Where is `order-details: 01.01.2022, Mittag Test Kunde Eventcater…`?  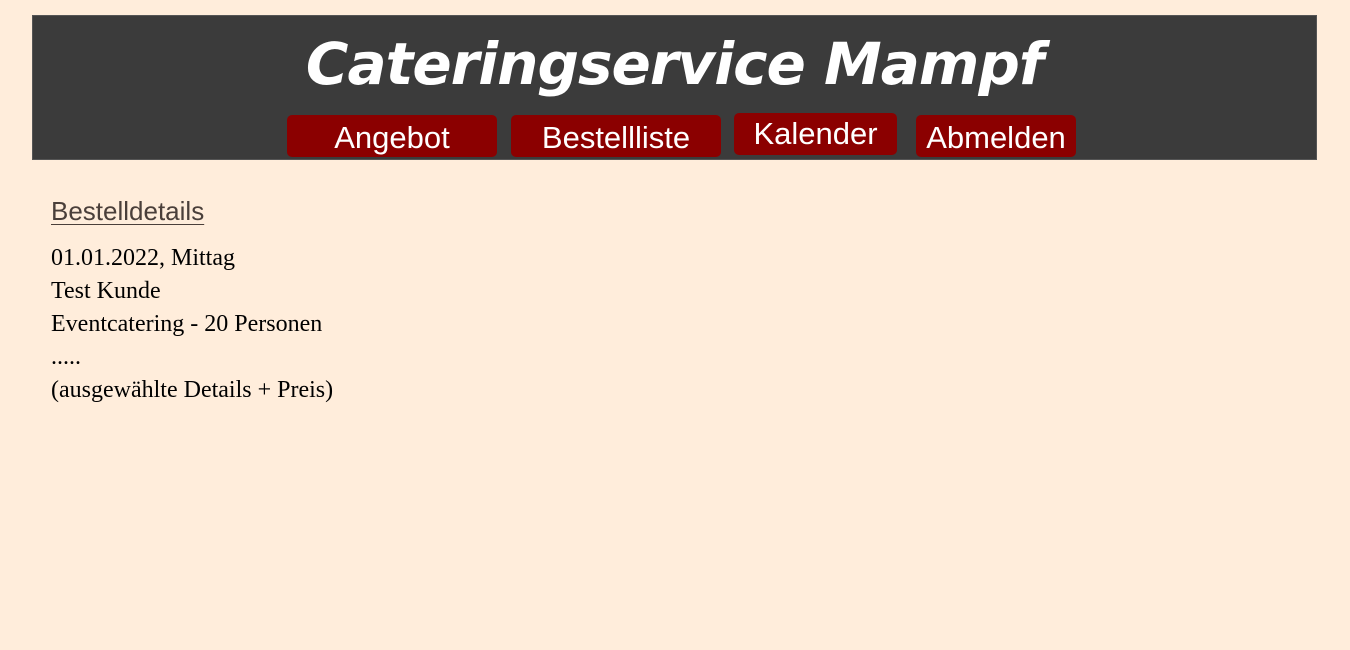
order-details: 01.01.2022, Mittag Test Kunde Eventcater… is located at coordinates (192, 324).